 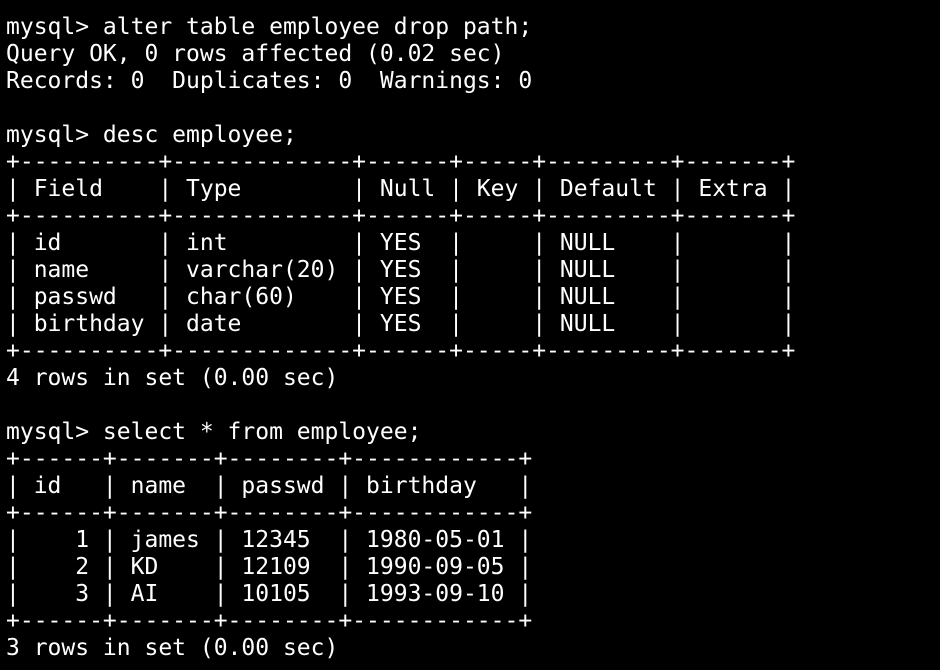 I want to click on table-row: | 1 | james | 12345 | 1980-05-01 |, so click(x=269, y=540).